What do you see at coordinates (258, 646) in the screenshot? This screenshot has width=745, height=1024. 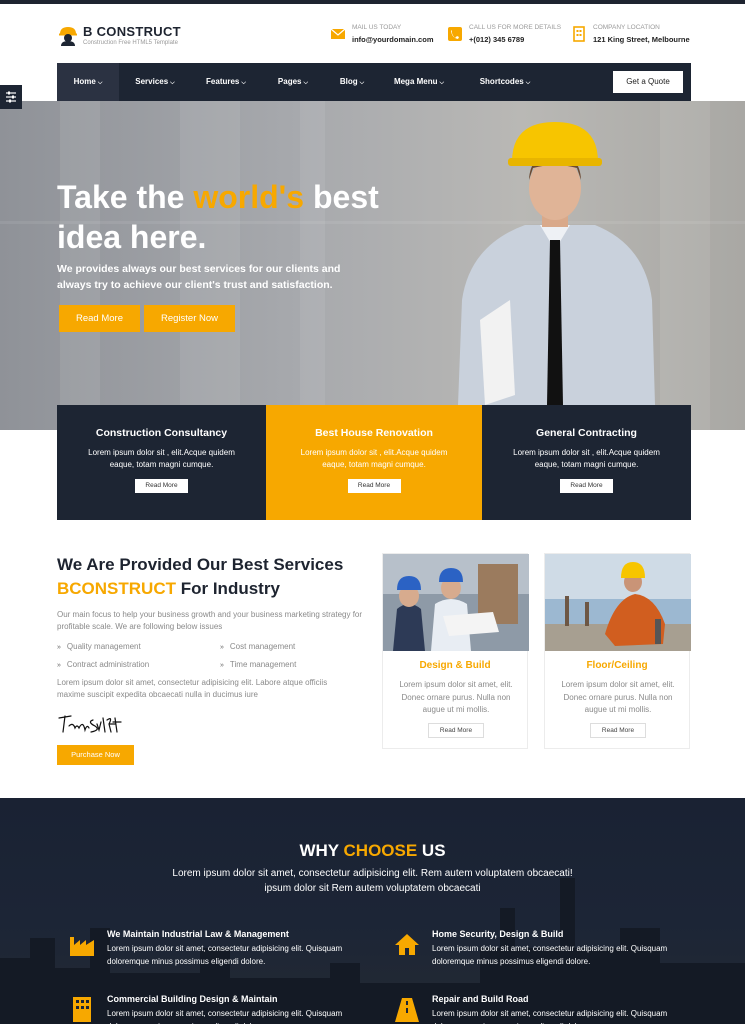 I see `check-item: » Cost management` at bounding box center [258, 646].